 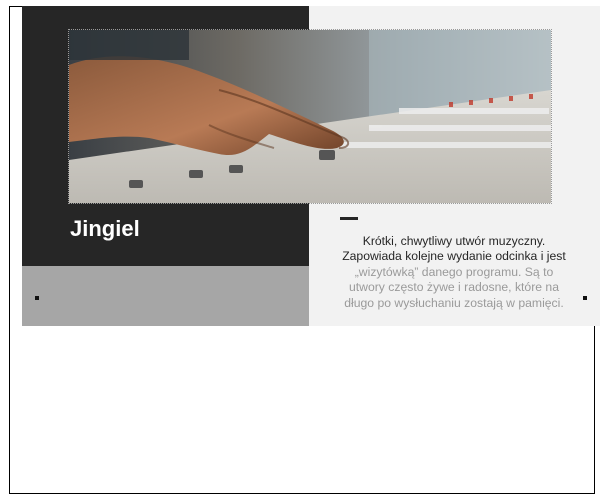 I want to click on description-line-faded: utwory często żywe i radosne, które na, so click(x=454, y=287).